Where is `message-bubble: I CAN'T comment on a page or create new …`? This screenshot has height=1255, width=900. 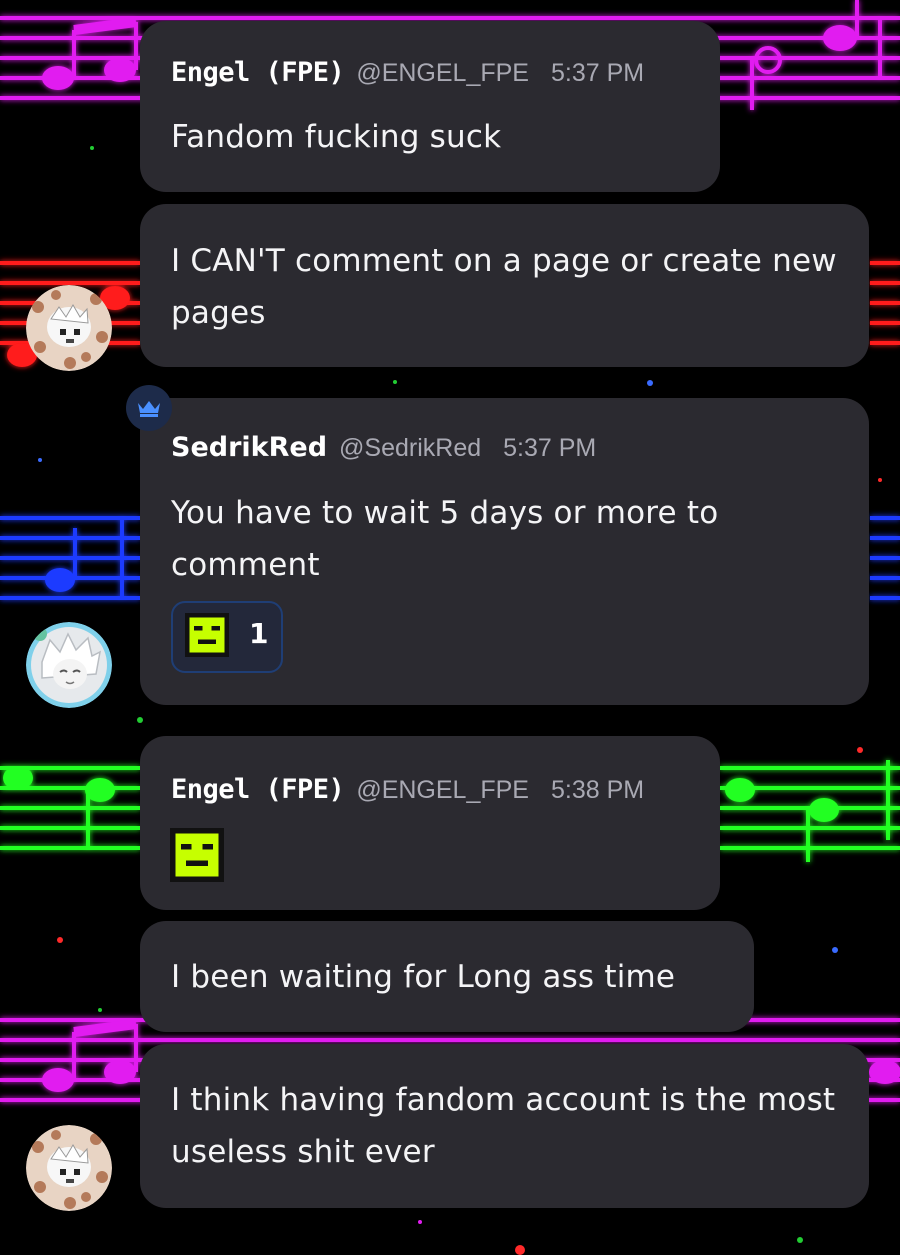 message-bubble: I CAN'T comment on a page or create new … is located at coordinates (504, 285).